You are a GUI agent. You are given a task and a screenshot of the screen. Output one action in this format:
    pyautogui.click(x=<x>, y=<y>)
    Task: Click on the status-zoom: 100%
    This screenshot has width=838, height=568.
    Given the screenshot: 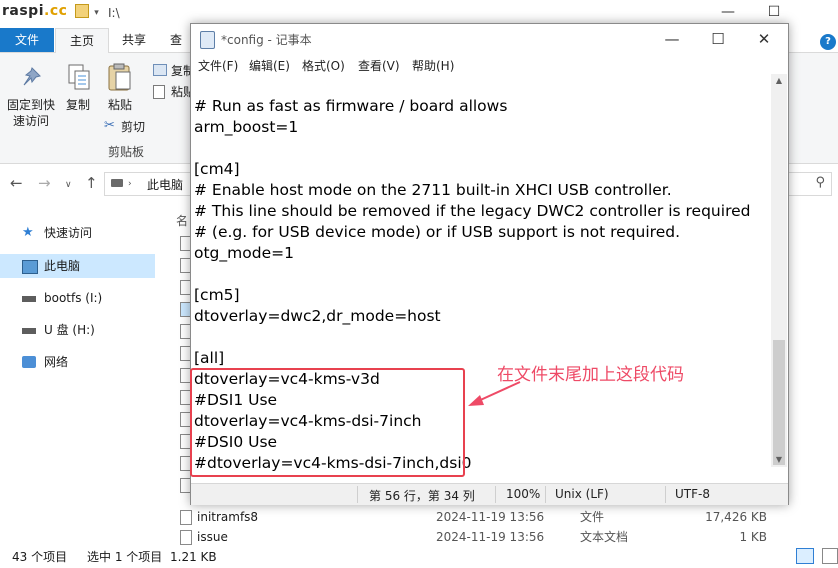 What is the action you would take?
    pyautogui.click(x=523, y=494)
    